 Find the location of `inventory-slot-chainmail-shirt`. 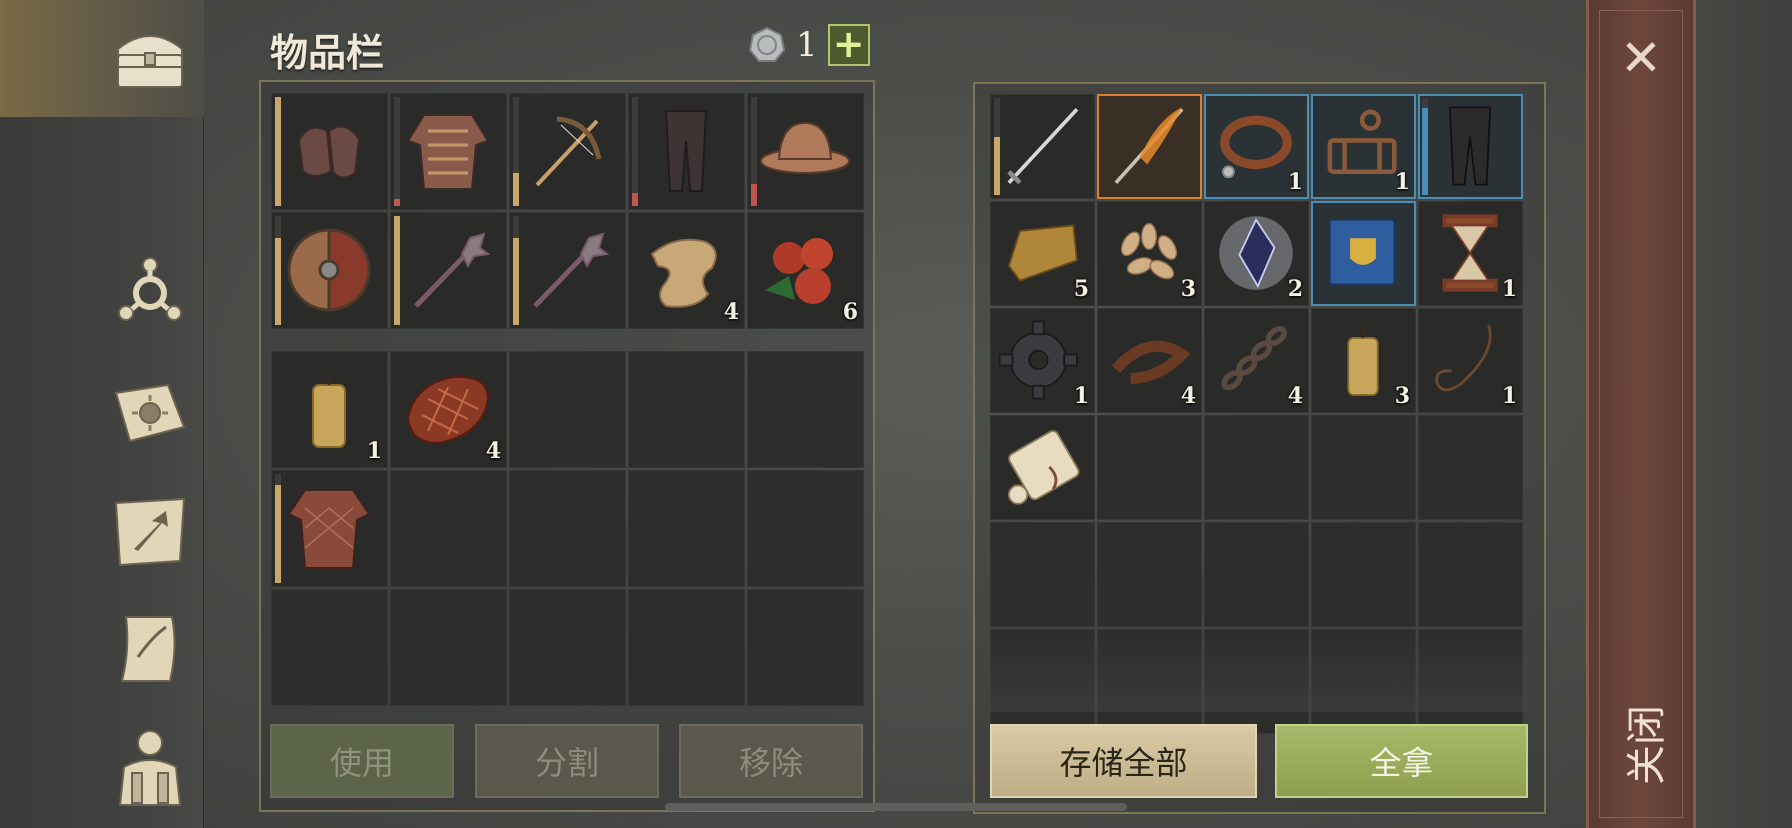

inventory-slot-chainmail-shirt is located at coordinates (448, 151).